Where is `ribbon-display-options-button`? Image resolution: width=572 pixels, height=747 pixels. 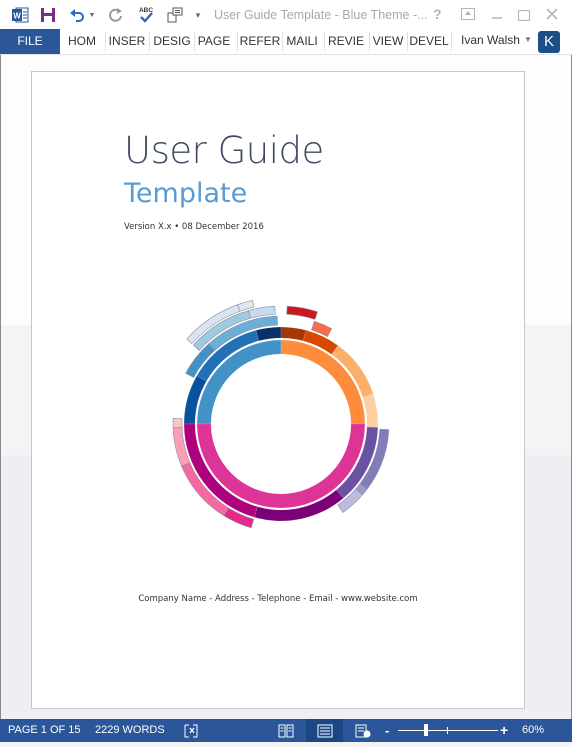
ribbon-display-options-button is located at coordinates (468, 15).